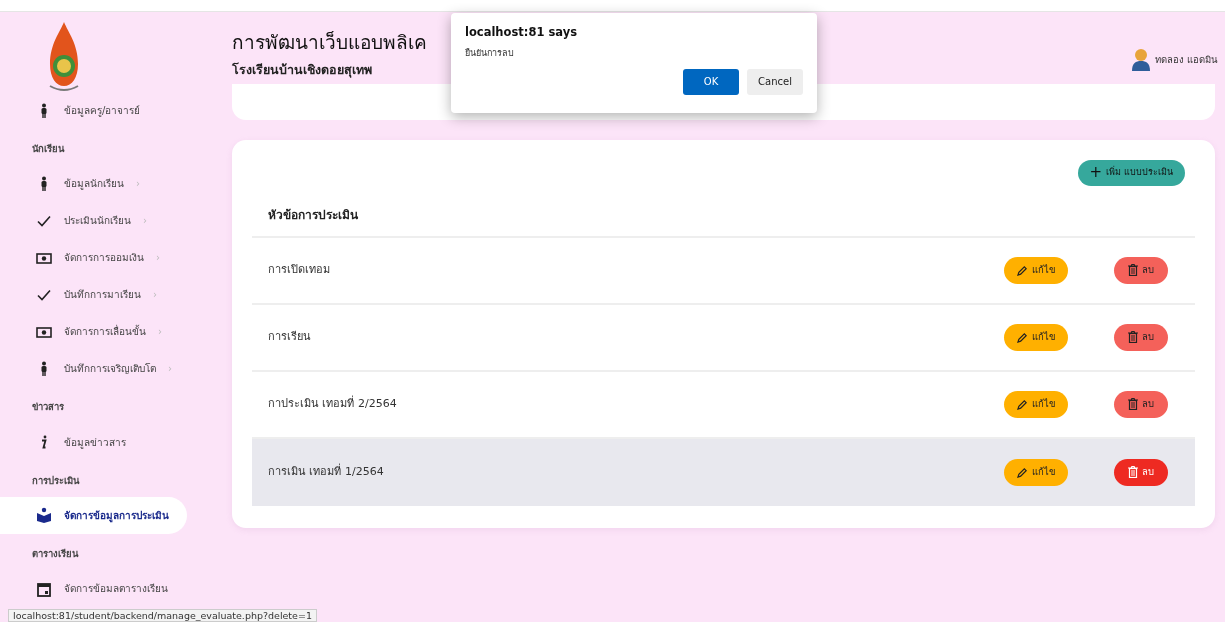 Image resolution: width=1225 pixels, height=622 pixels. What do you see at coordinates (93, 332) in the screenshot?
I see `sidebar-item: จัดการการเลื่อนขั้น ›` at bounding box center [93, 332].